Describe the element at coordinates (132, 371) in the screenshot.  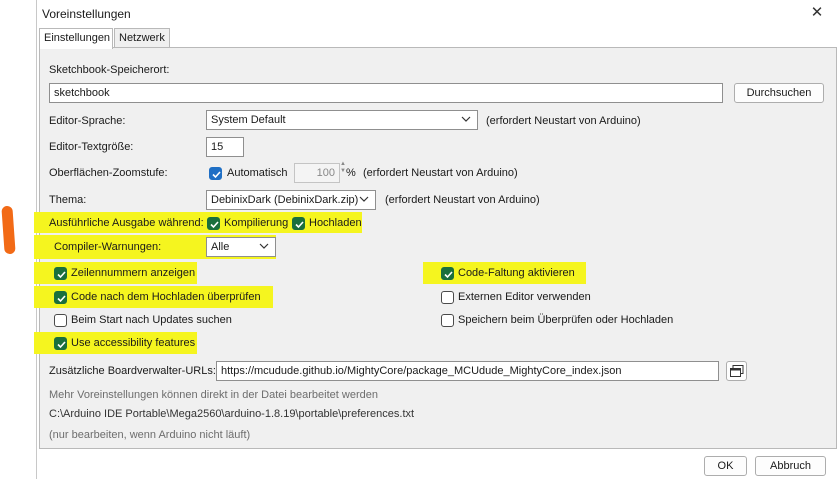
I see `board-urls-label: Zusätzliche Boardverwalter-URLs:` at that location.